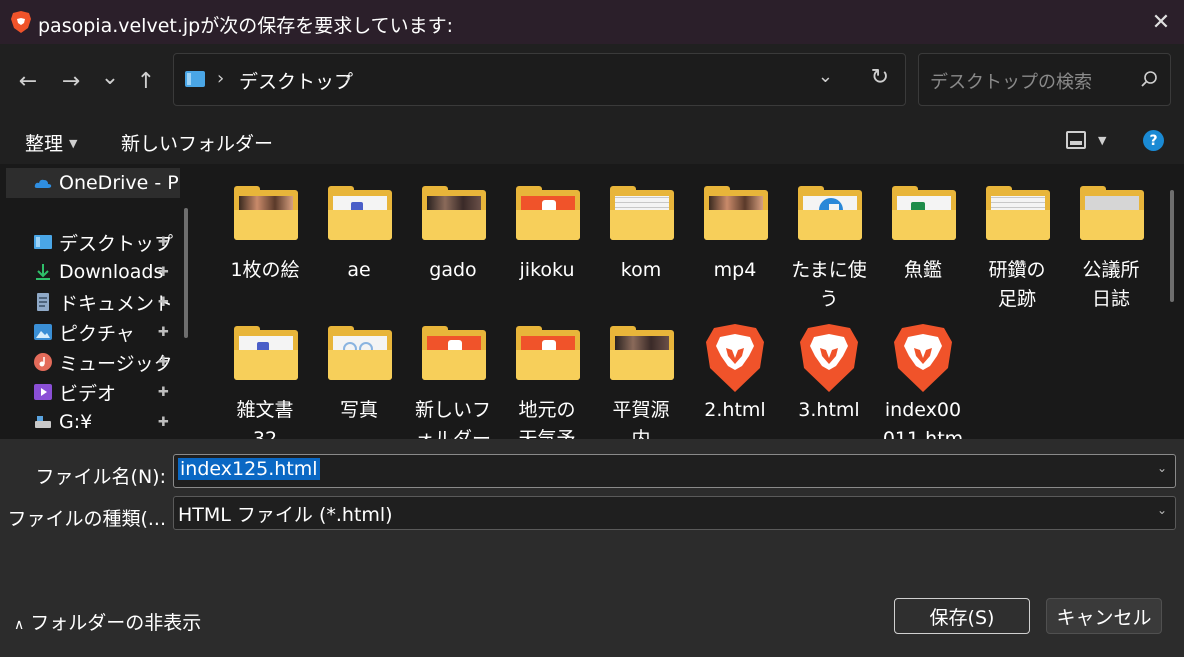 This screenshot has height=657, width=1184. I want to click on drive-icon, so click(43, 422).